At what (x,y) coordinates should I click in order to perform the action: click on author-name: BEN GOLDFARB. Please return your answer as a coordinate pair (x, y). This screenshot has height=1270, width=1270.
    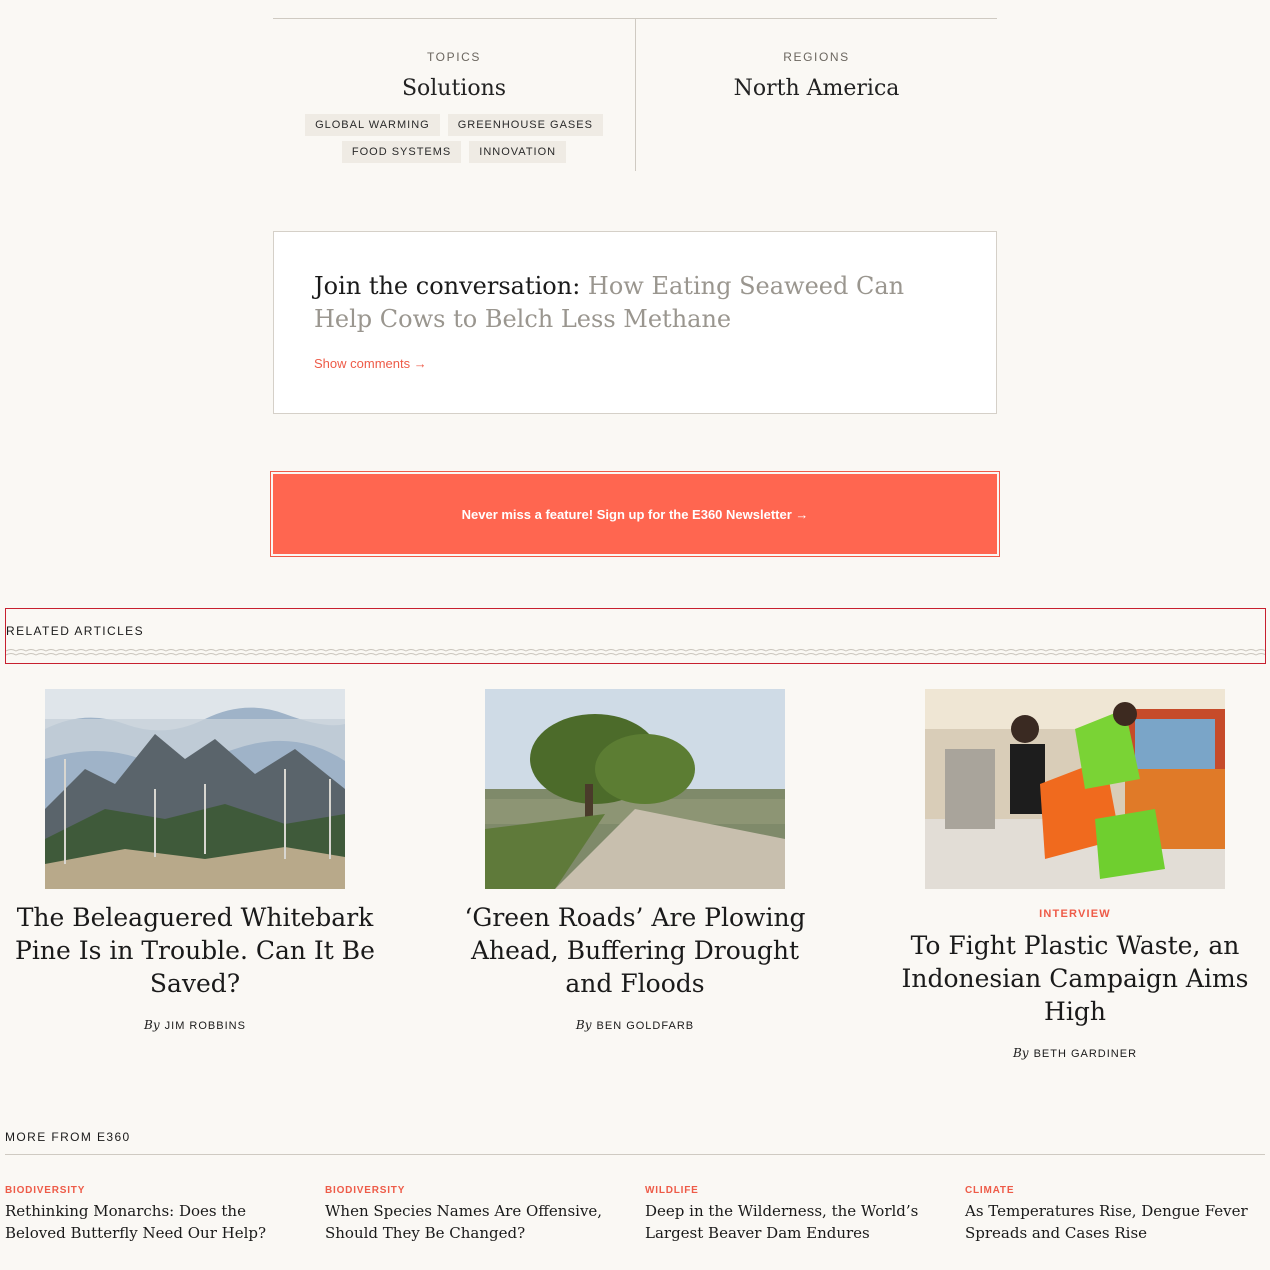
    Looking at the image, I should click on (646, 1026).